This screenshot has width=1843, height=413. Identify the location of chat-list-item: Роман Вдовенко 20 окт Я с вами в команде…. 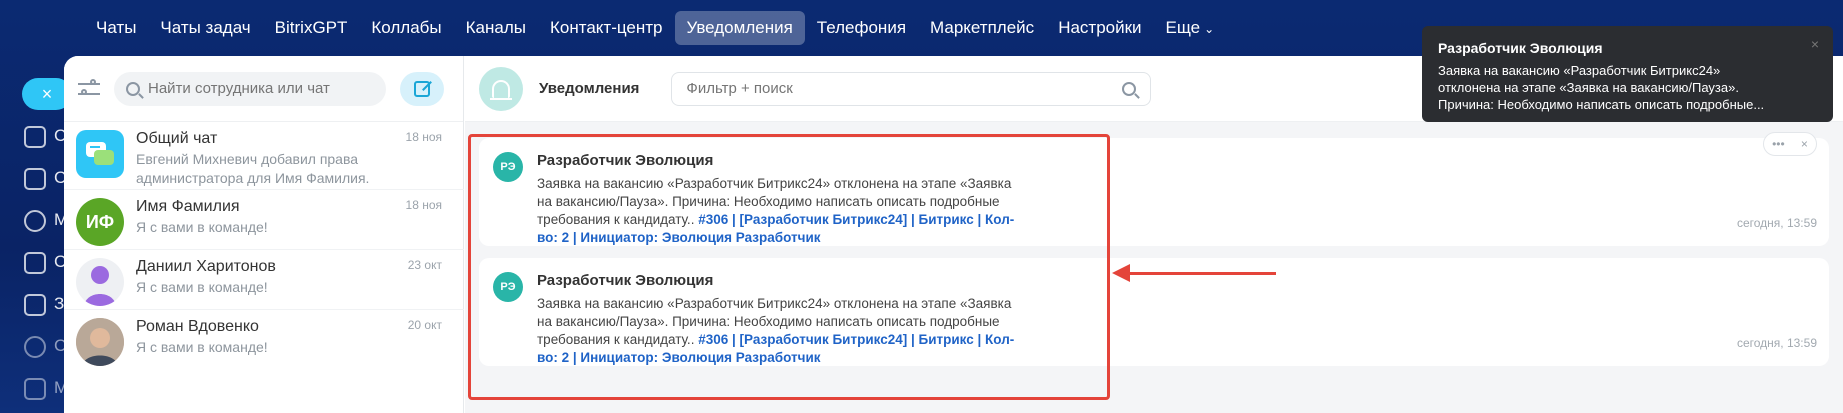
(264, 339).